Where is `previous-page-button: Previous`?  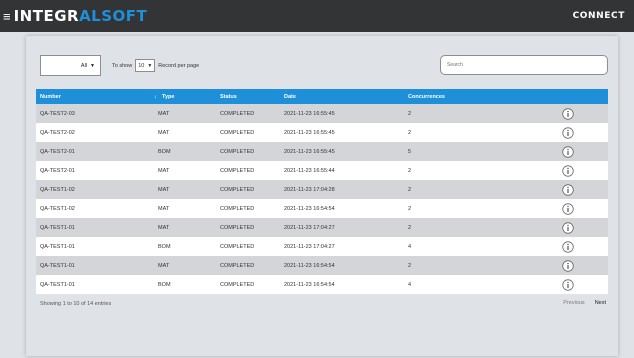 previous-page-button: Previous is located at coordinates (573, 303).